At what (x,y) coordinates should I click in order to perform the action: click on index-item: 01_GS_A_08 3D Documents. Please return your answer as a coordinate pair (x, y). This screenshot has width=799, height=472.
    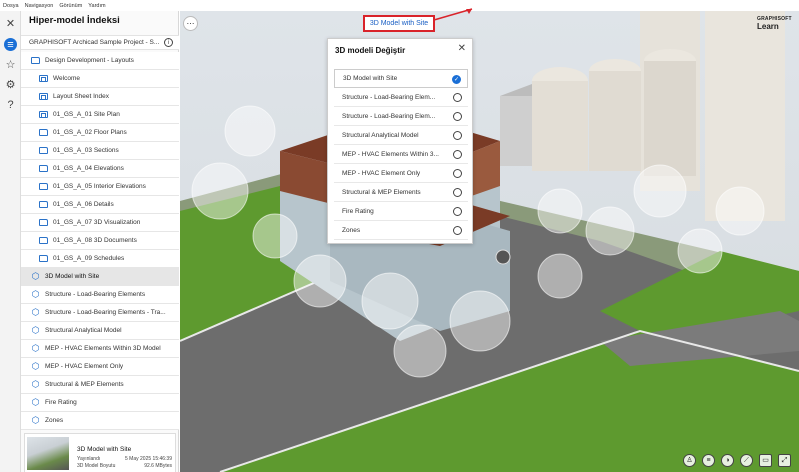
    Looking at the image, I should click on (100, 241).